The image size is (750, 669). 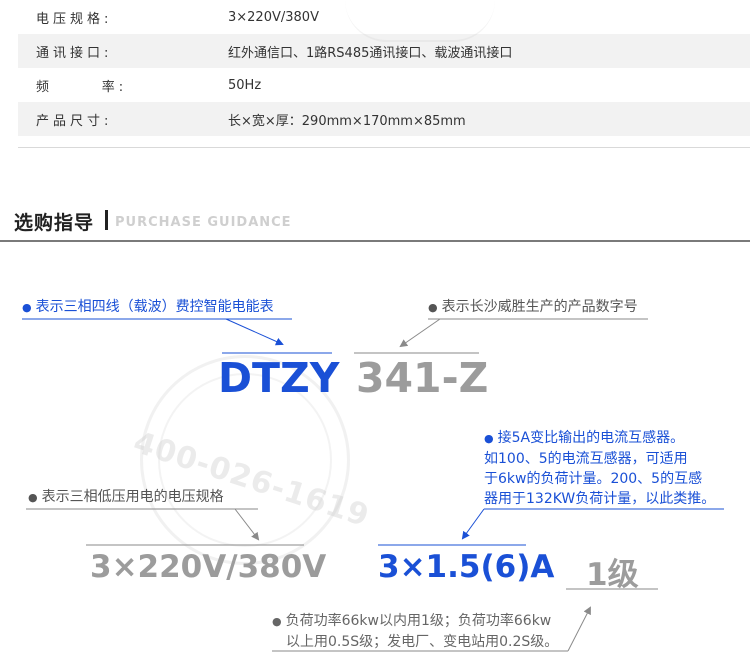 I want to click on spec-value: 红外通信口、1路RS485通讯接口、载波通讯接口, so click(x=370, y=53).